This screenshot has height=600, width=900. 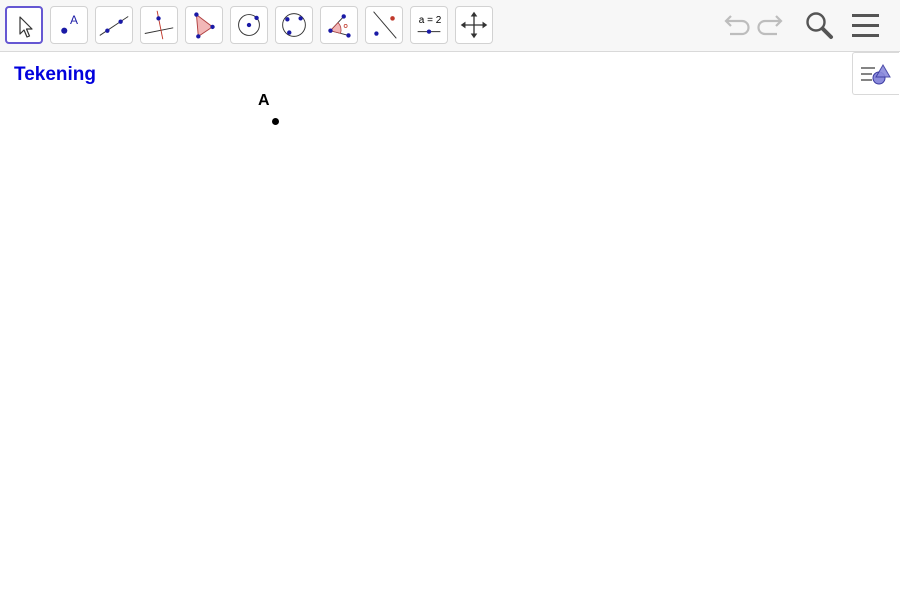 I want to click on circle-three-points-icon, so click(x=294, y=25).